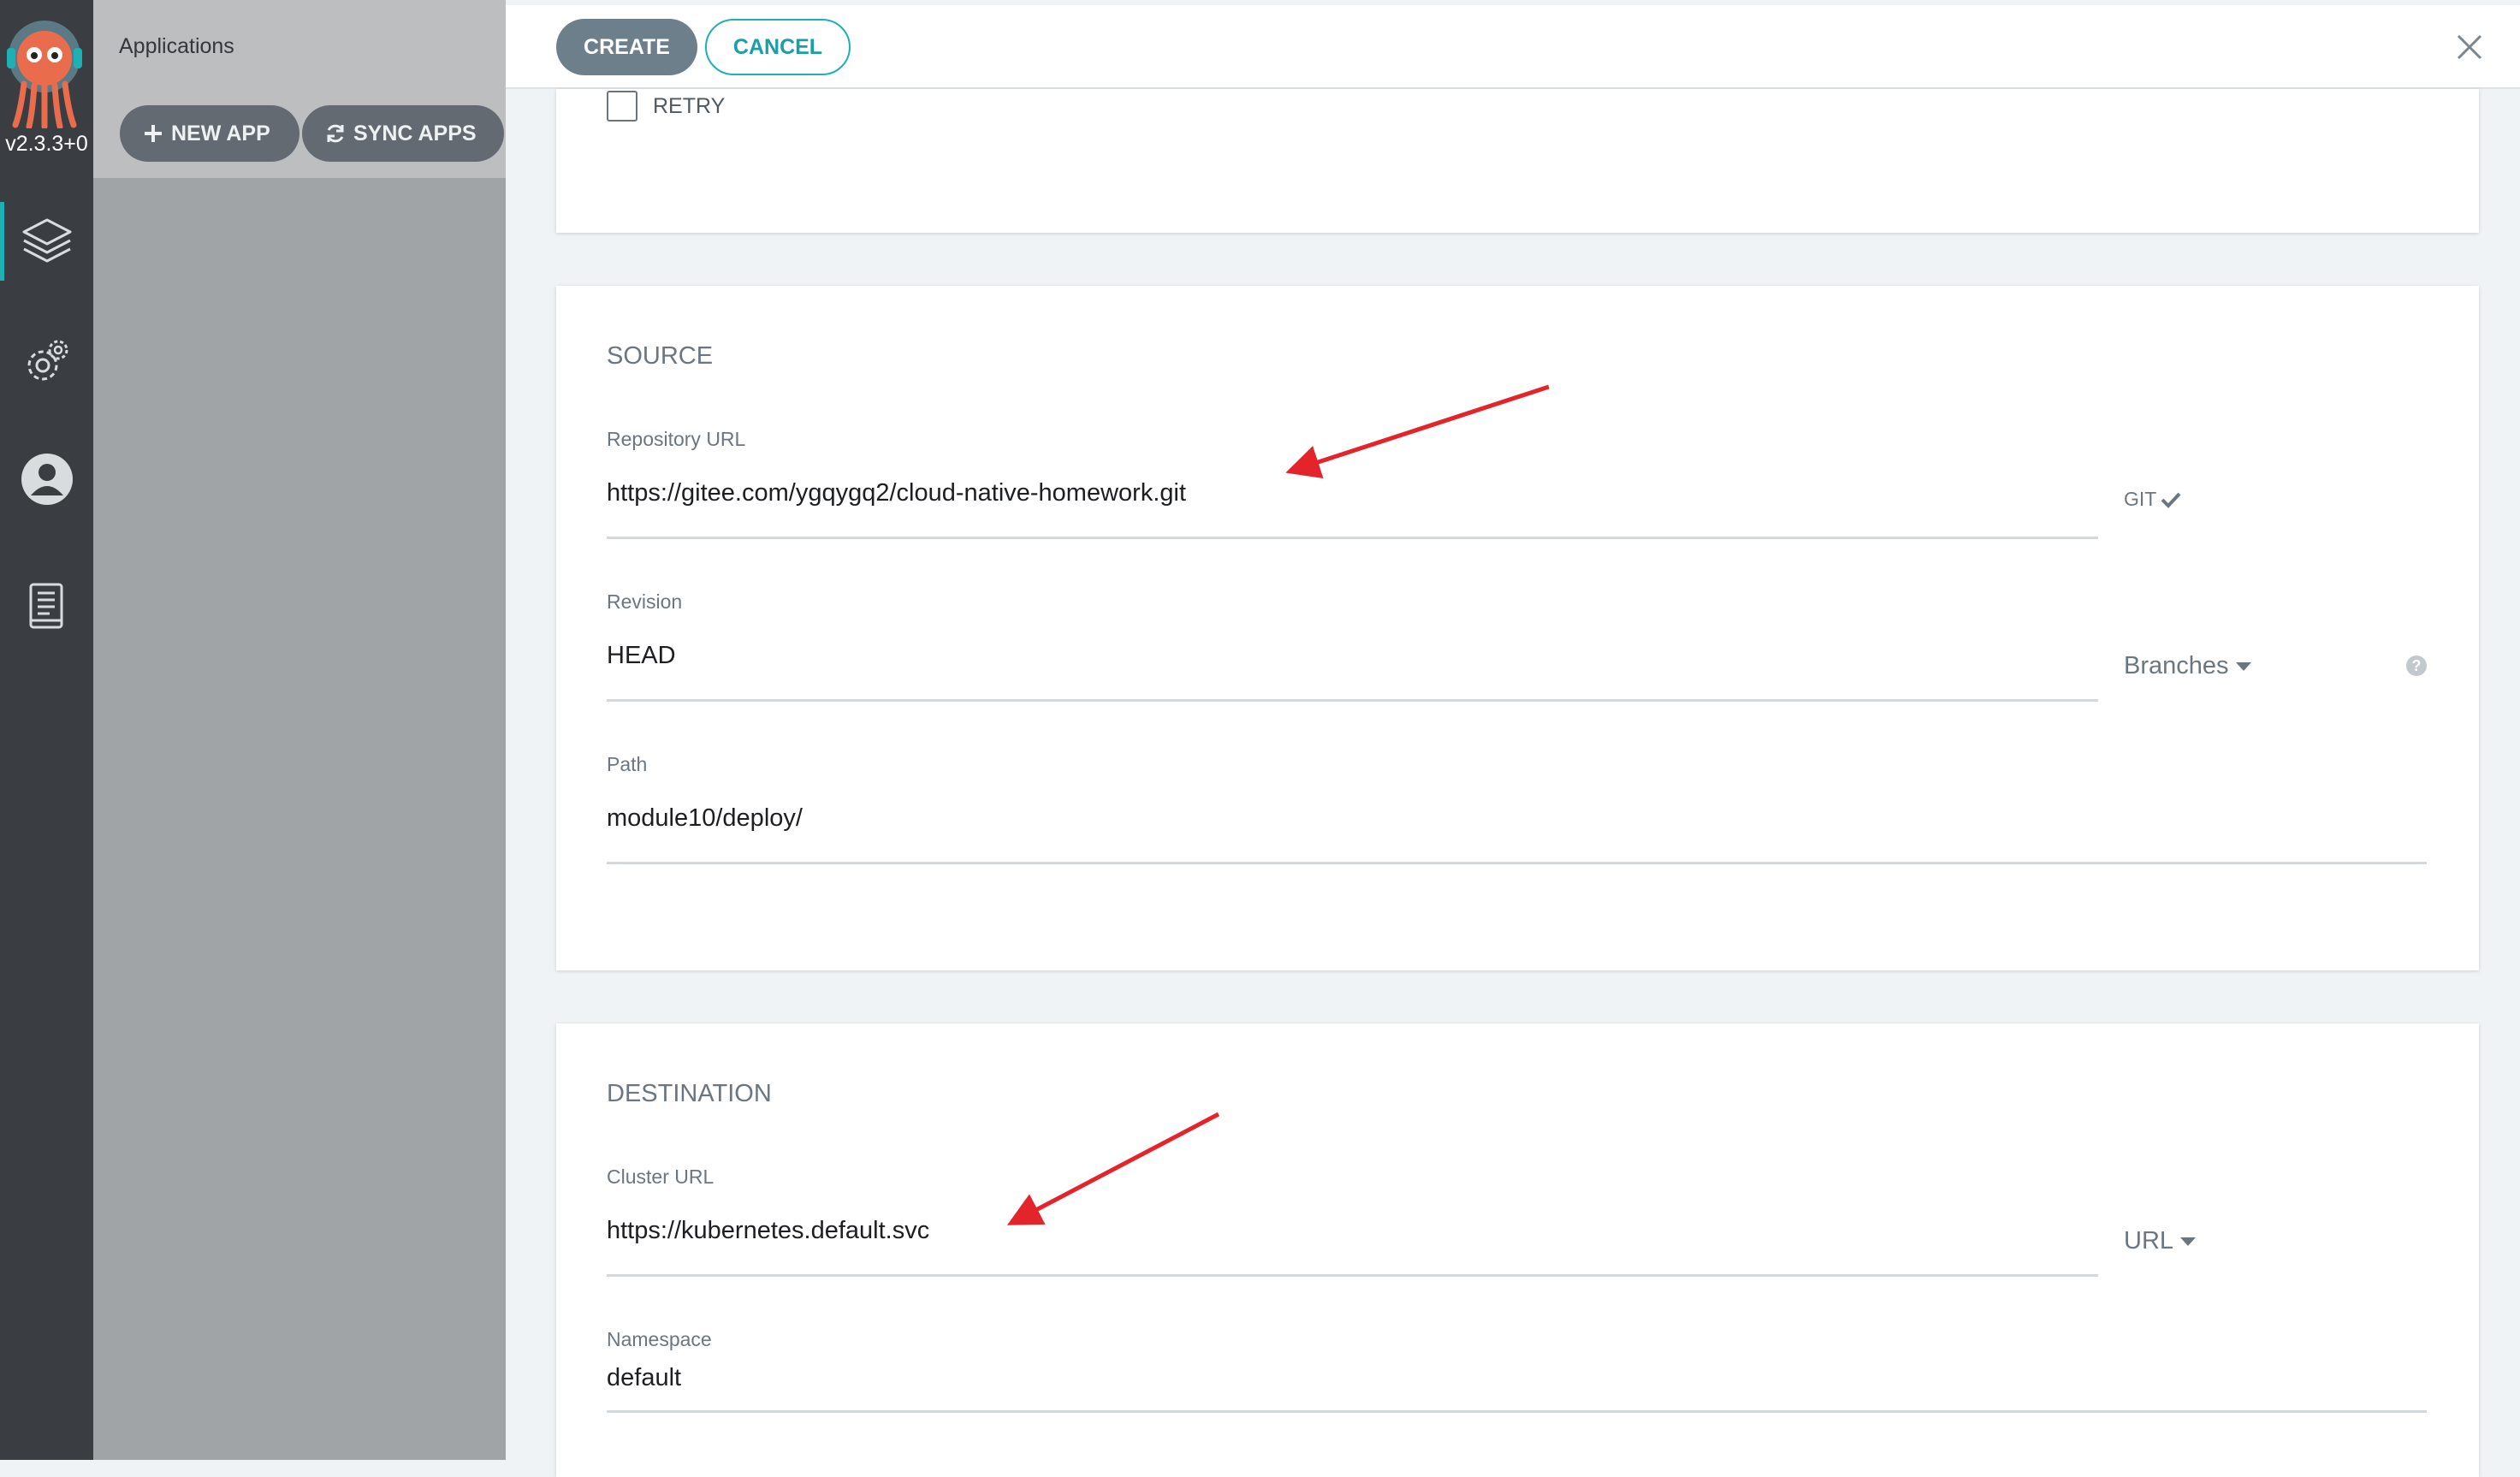  I want to click on path-label: Path, so click(627, 764).